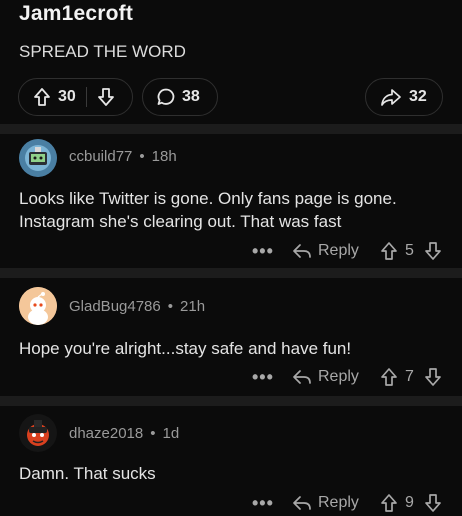 This screenshot has height=516, width=462. What do you see at coordinates (171, 433) in the screenshot?
I see `comment-age: 1d` at bounding box center [171, 433].